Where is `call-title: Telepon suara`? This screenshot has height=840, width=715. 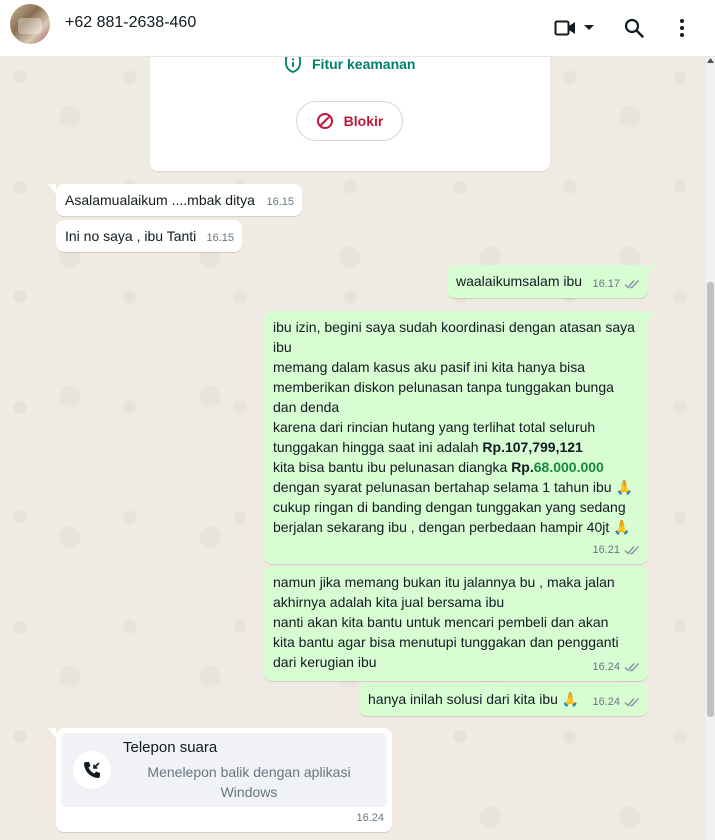
call-title: Telepon suara is located at coordinates (170, 747).